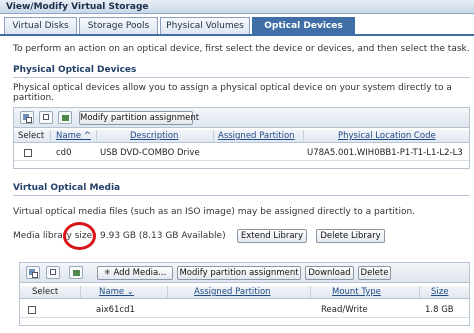  I want to click on media-section-title: Virtual Optical Media, so click(67, 188).